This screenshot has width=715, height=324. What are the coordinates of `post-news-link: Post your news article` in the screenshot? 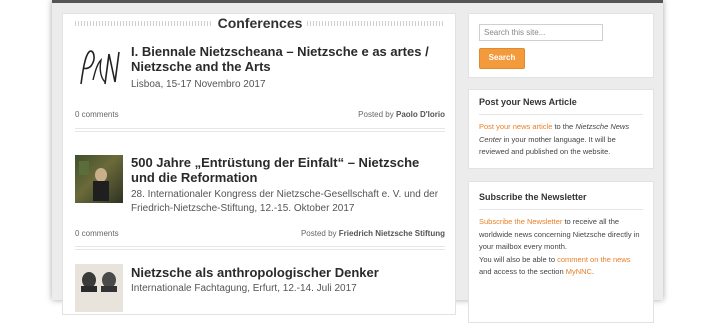 It's located at (515, 126).